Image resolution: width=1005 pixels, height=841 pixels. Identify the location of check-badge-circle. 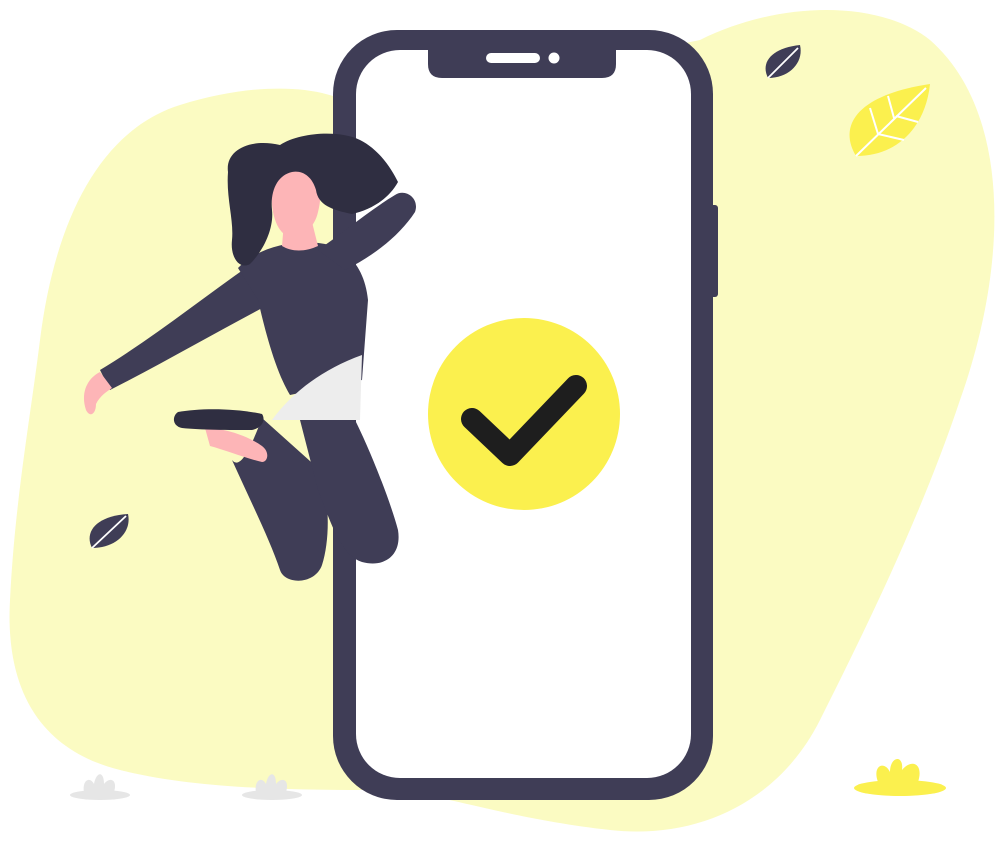
(524, 414).